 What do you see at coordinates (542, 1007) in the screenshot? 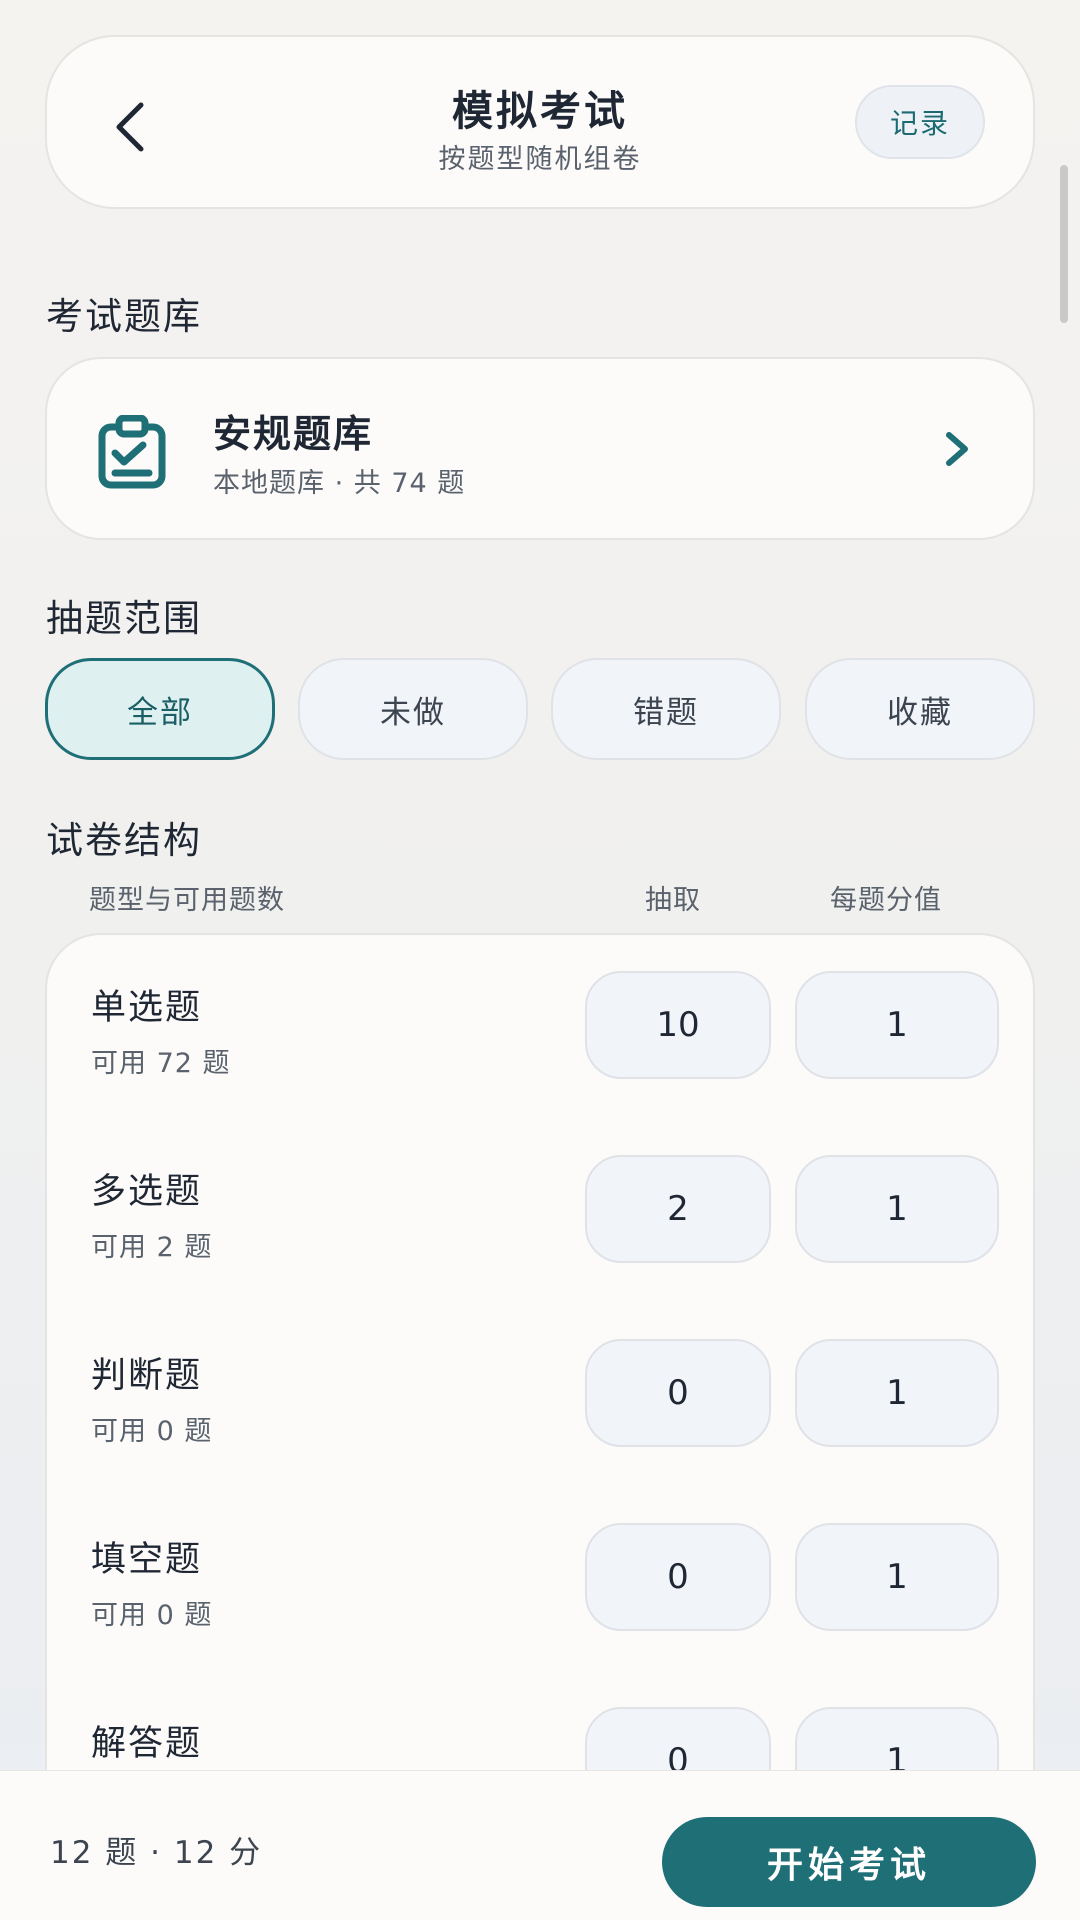
I see `question-type-row: 单选题 可用 72 题 10 1` at bounding box center [542, 1007].